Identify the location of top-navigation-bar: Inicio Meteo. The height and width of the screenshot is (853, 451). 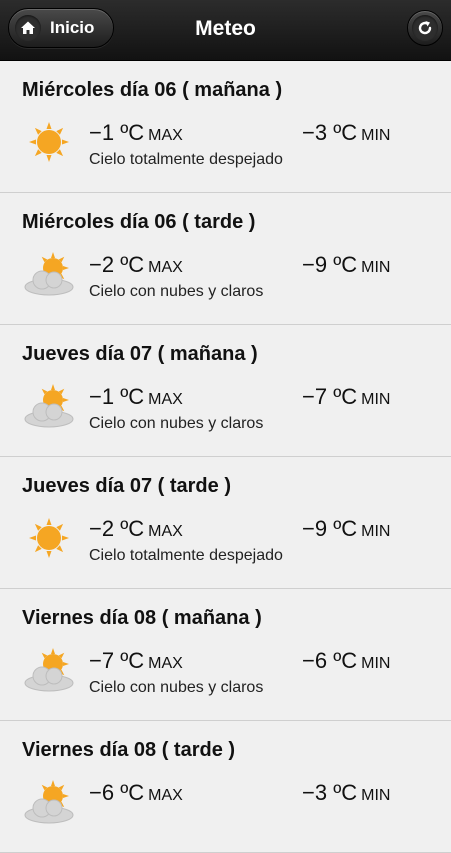
(225, 30).